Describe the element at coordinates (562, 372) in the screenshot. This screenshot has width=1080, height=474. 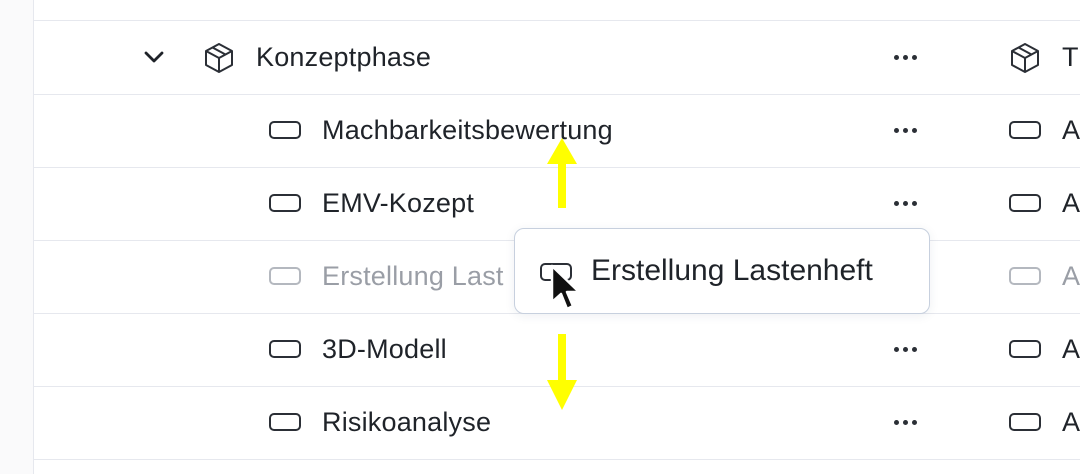
I see `move-down-arrow-icon` at that location.